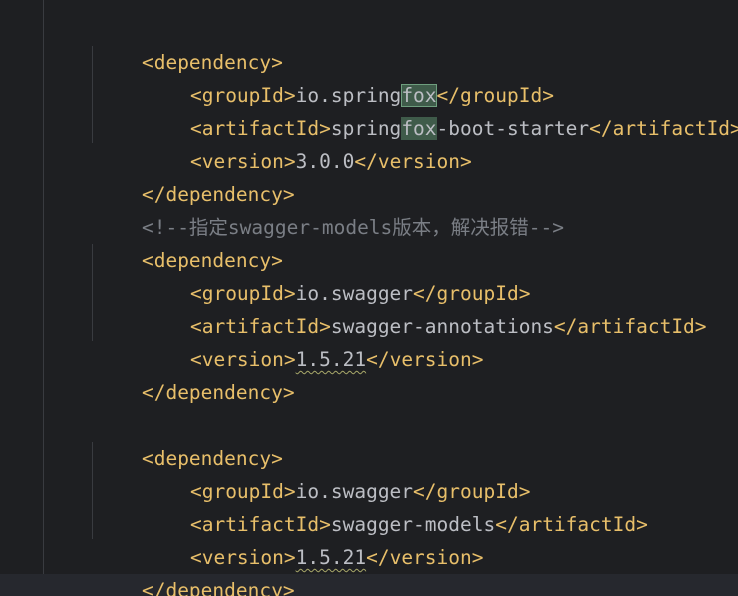 The height and width of the screenshot is (596, 738). What do you see at coordinates (348, 76) in the screenshot?
I see `code-line: <groupId>io.springfox</groupId>` at bounding box center [348, 76].